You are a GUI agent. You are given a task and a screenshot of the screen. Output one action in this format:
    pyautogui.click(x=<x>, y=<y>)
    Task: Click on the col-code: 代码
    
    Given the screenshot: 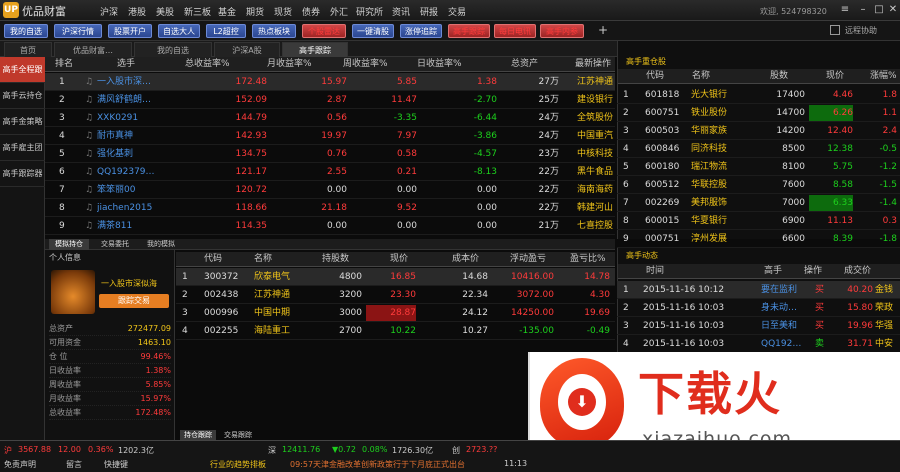 What is the action you would take?
    pyautogui.click(x=655, y=76)
    